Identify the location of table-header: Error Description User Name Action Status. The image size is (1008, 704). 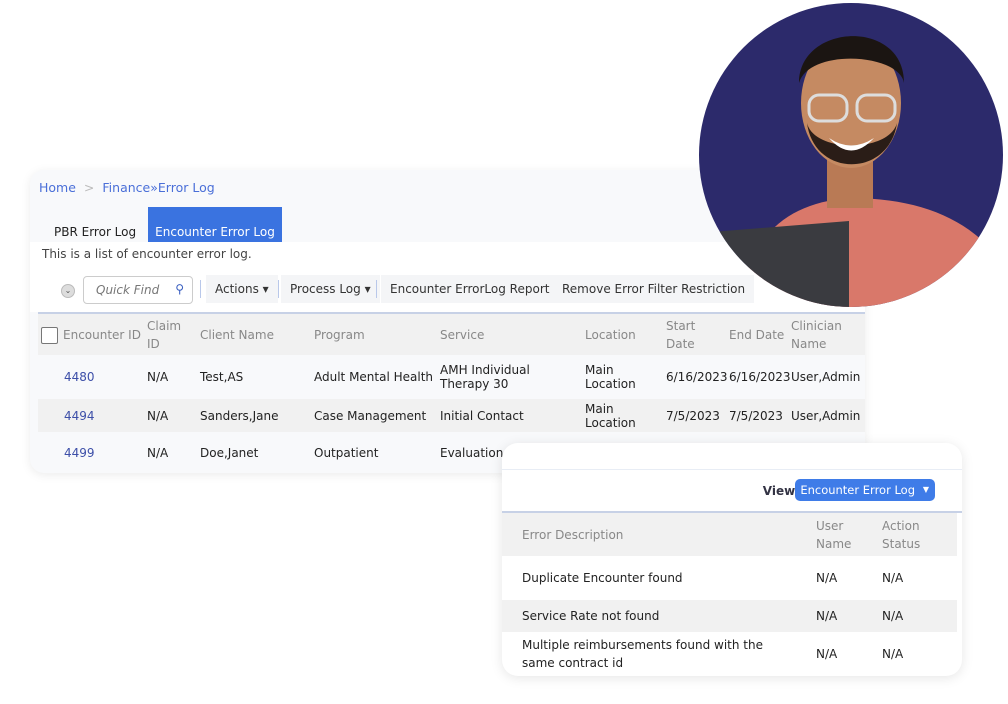
(729, 534).